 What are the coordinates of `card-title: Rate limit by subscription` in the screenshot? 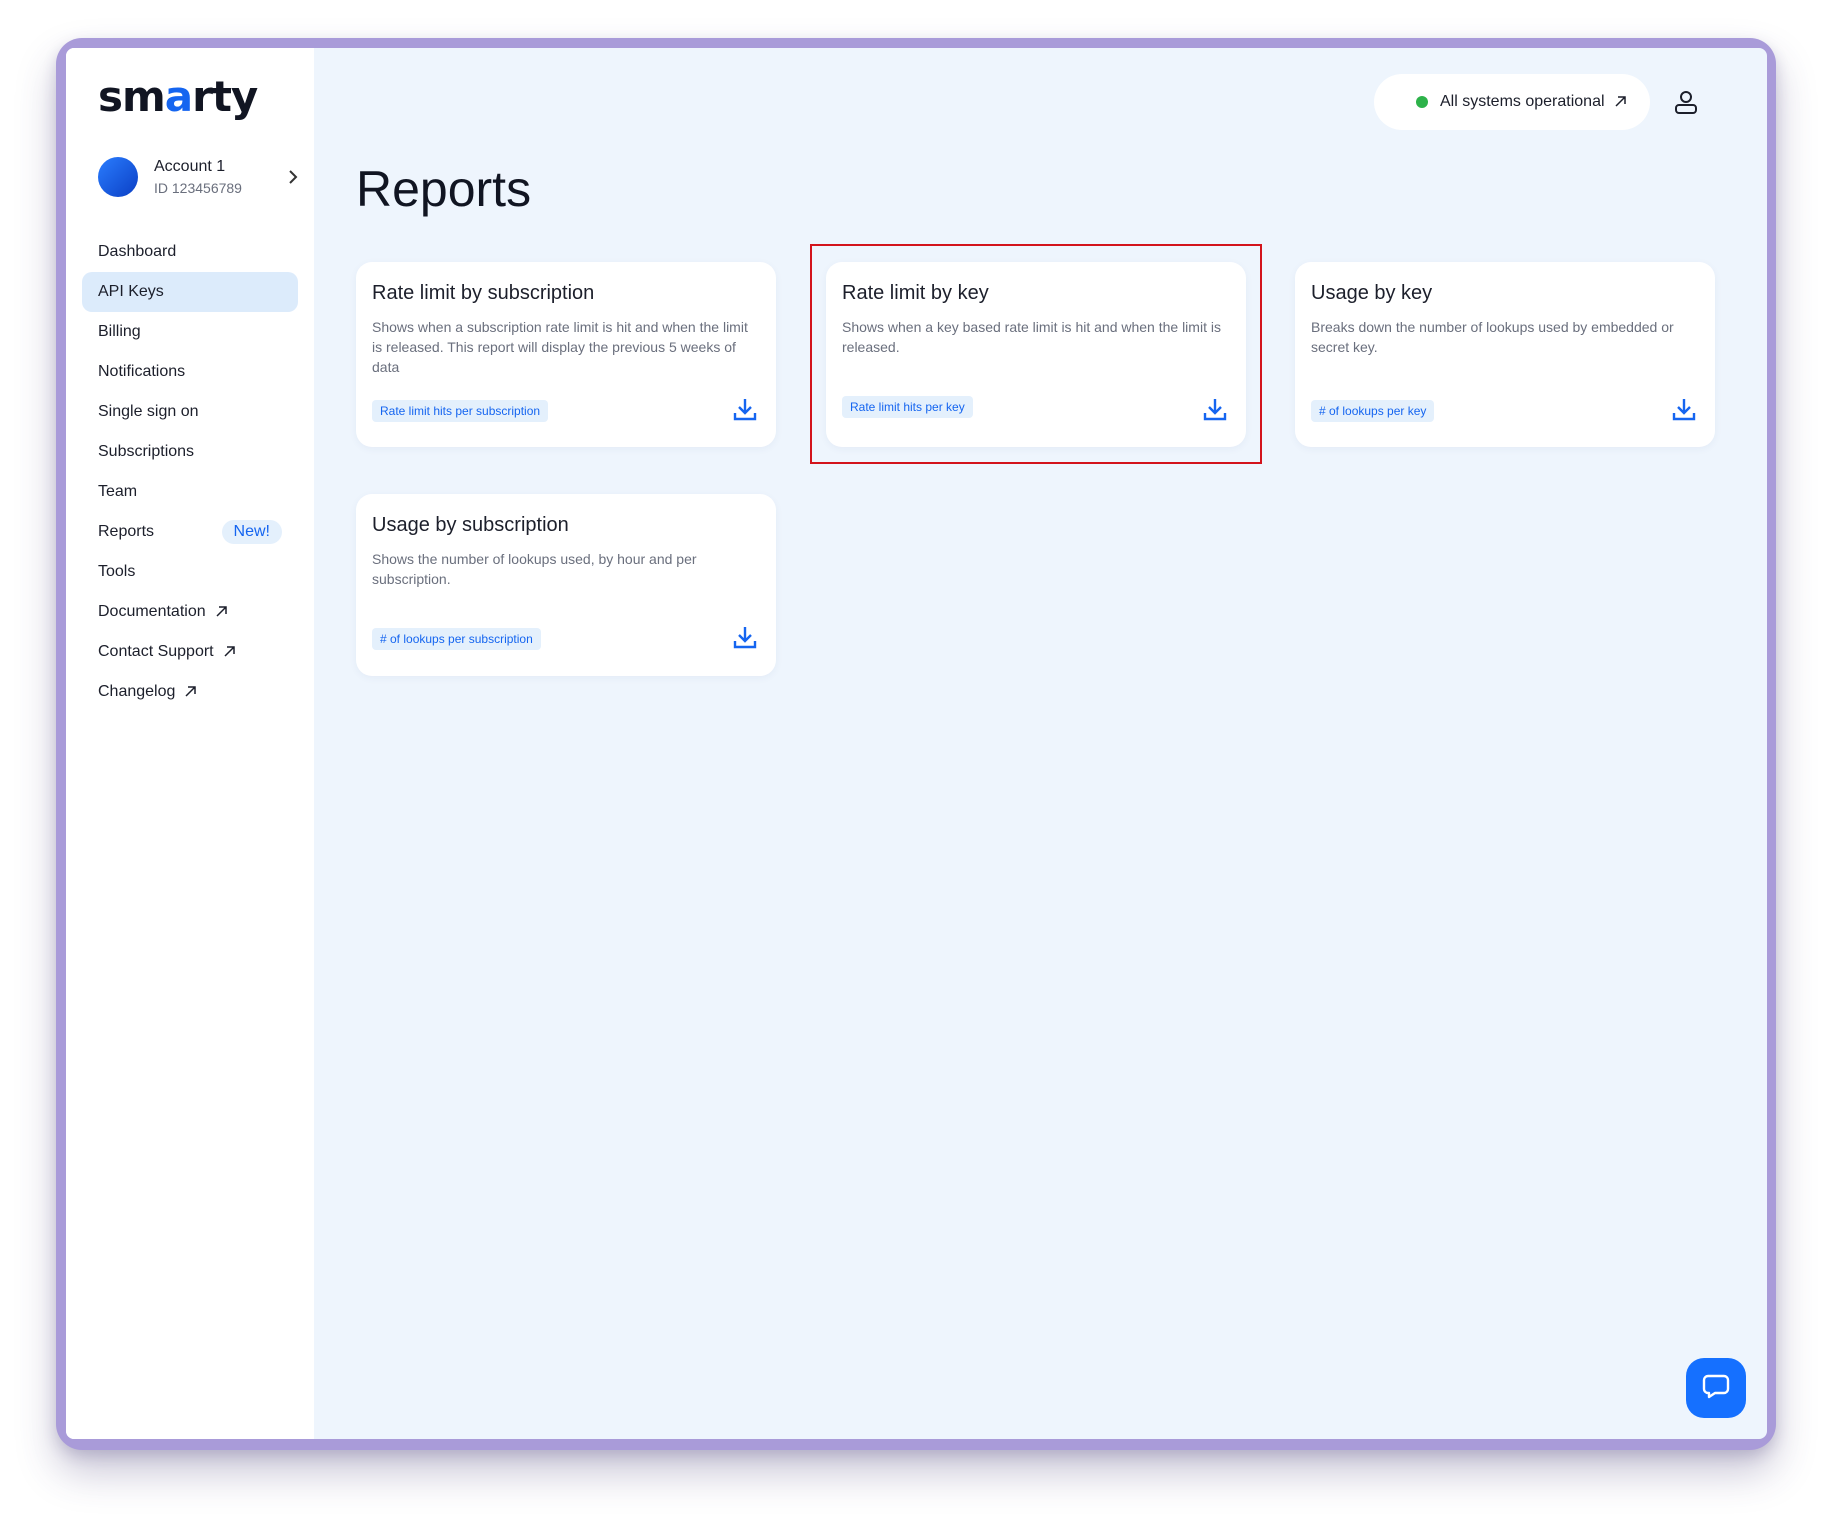 It's located at (483, 293).